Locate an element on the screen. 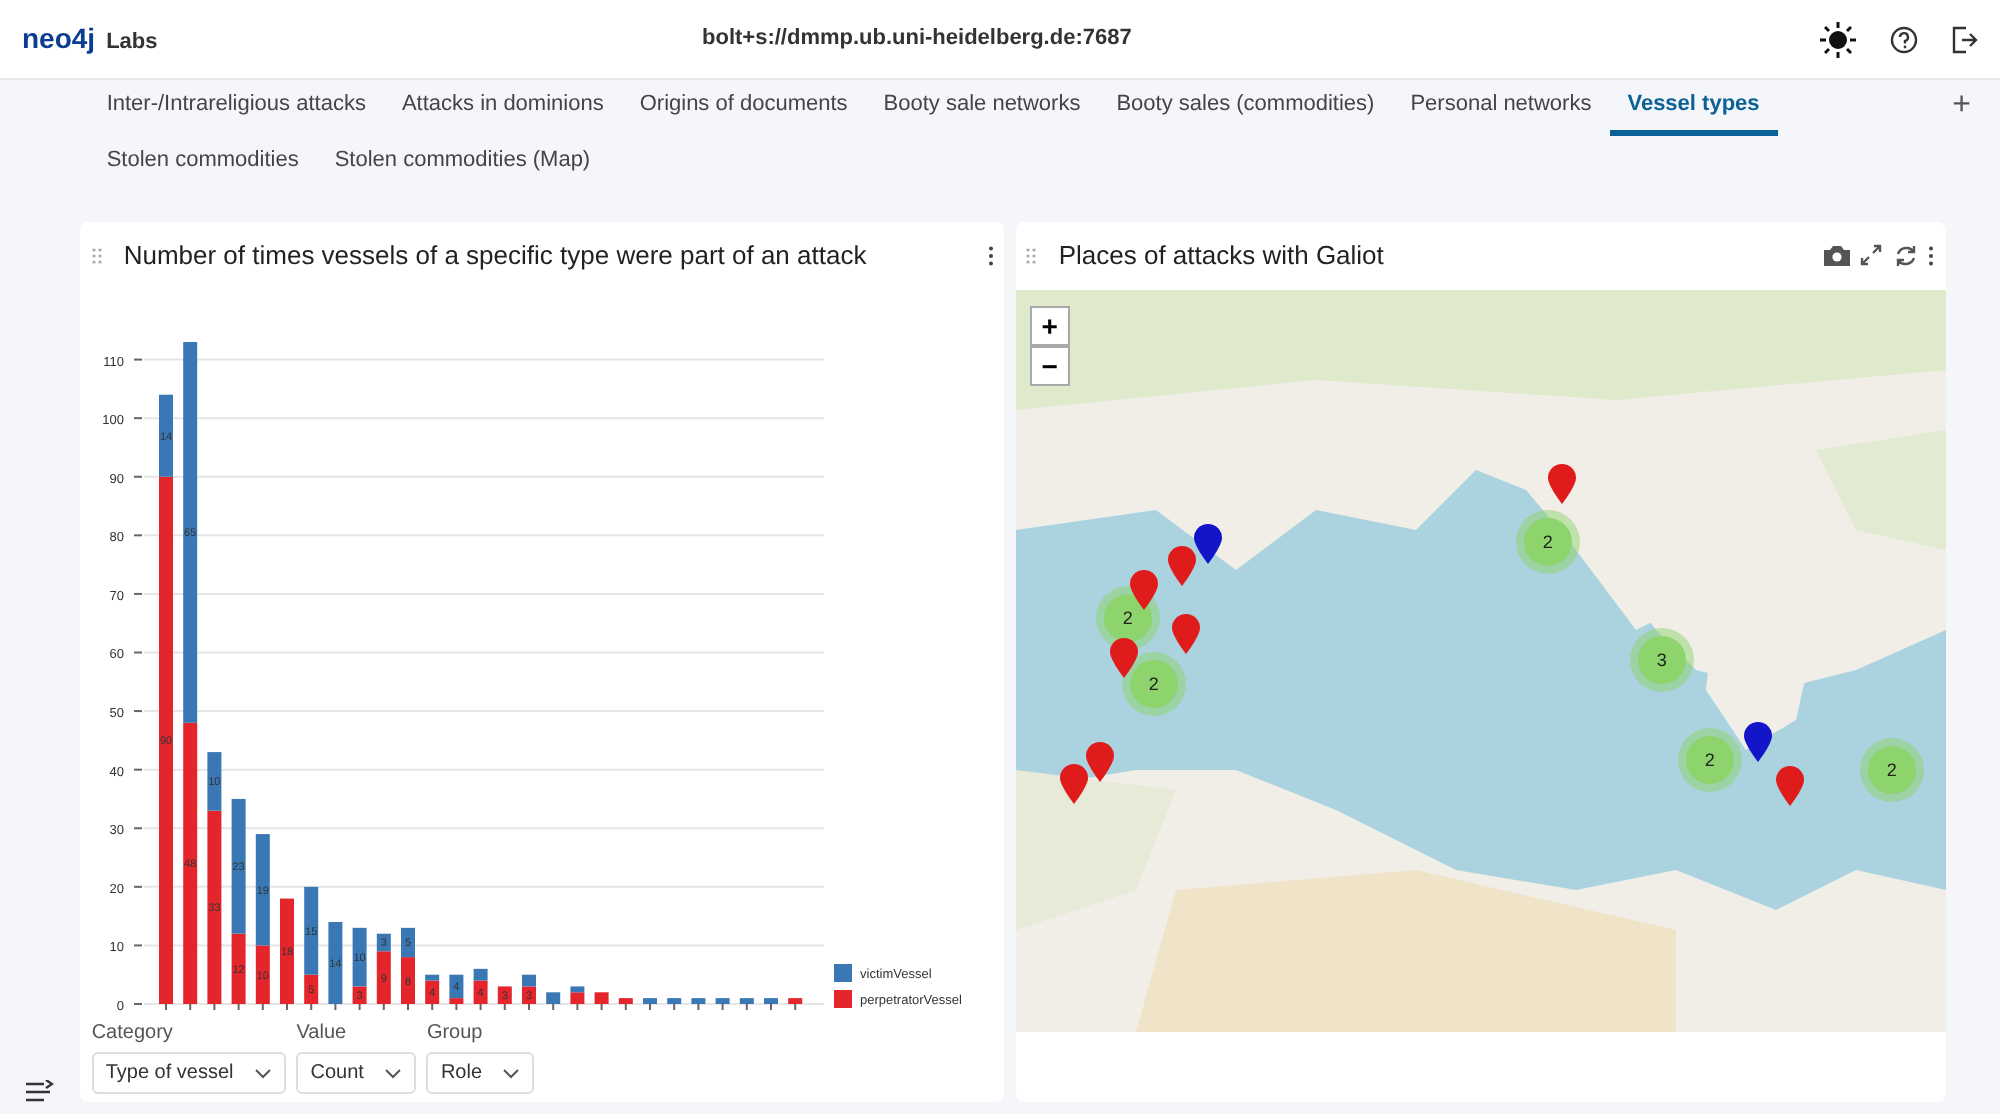 Image resolution: width=2000 pixels, height=1114 pixels. report-title: Places of attacks with Galiot is located at coordinates (1222, 255).